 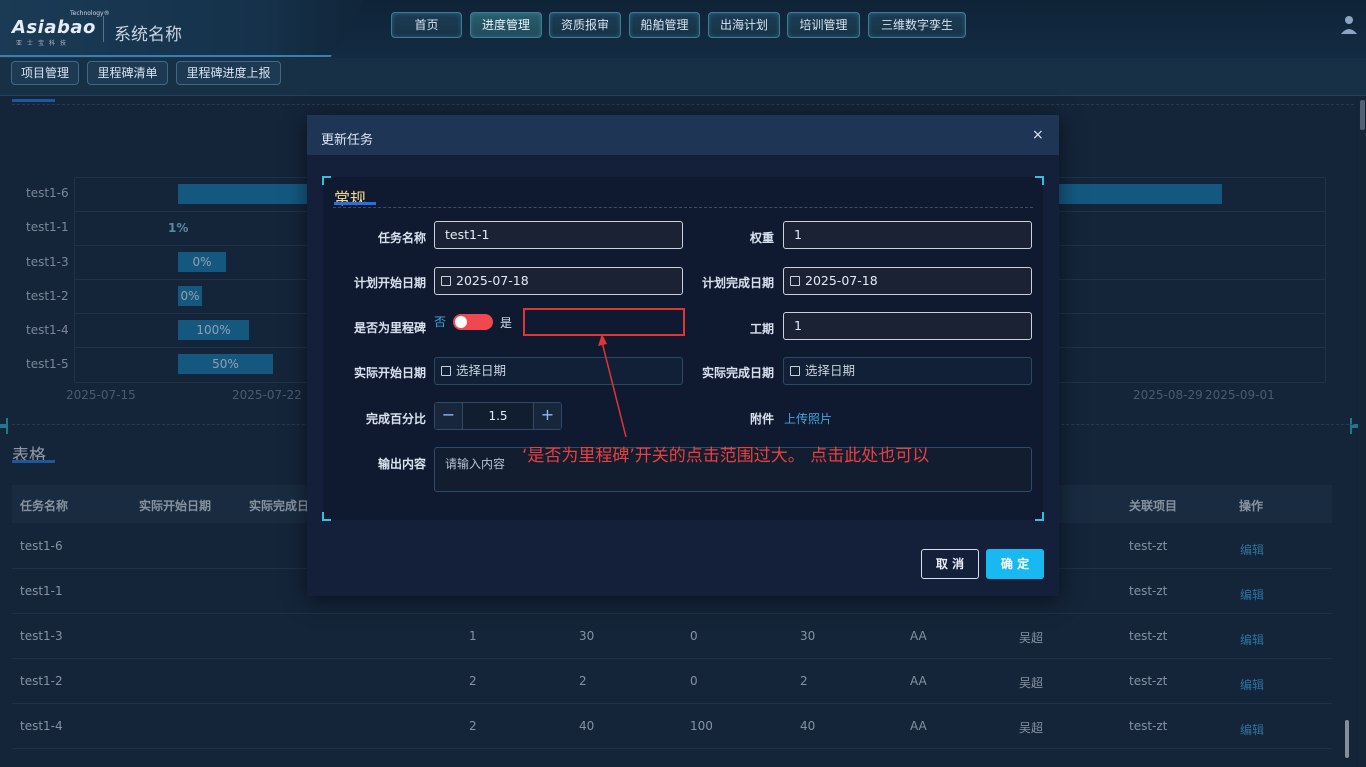 I want to click on plan-end-label: 计划完成日期, so click(x=737, y=283).